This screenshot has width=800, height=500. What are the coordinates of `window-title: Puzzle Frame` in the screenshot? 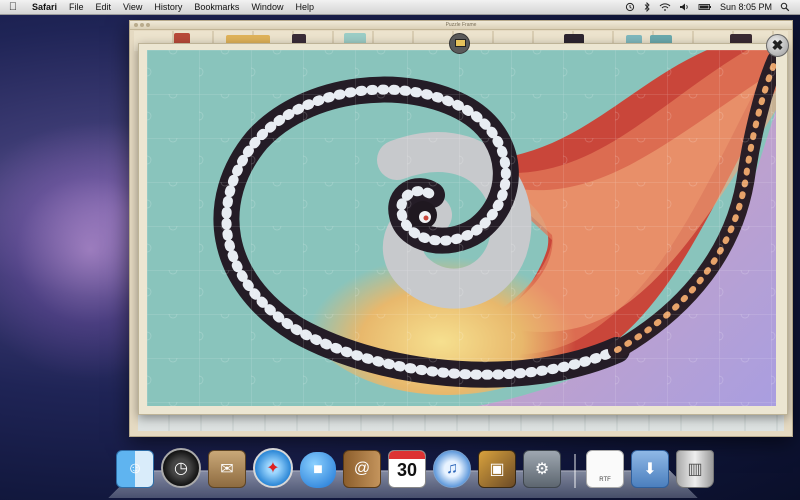 It's located at (461, 25).